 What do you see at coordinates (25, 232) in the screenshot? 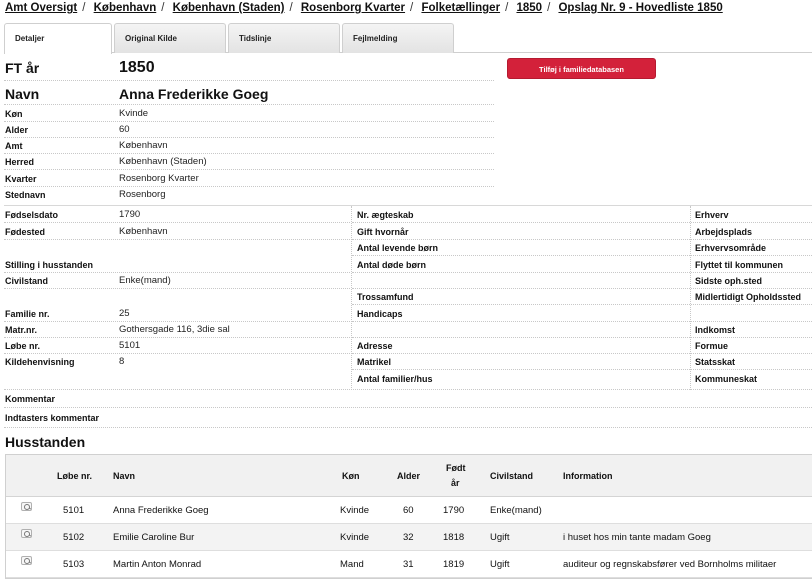
I see `fodested-label: Fødested` at bounding box center [25, 232].